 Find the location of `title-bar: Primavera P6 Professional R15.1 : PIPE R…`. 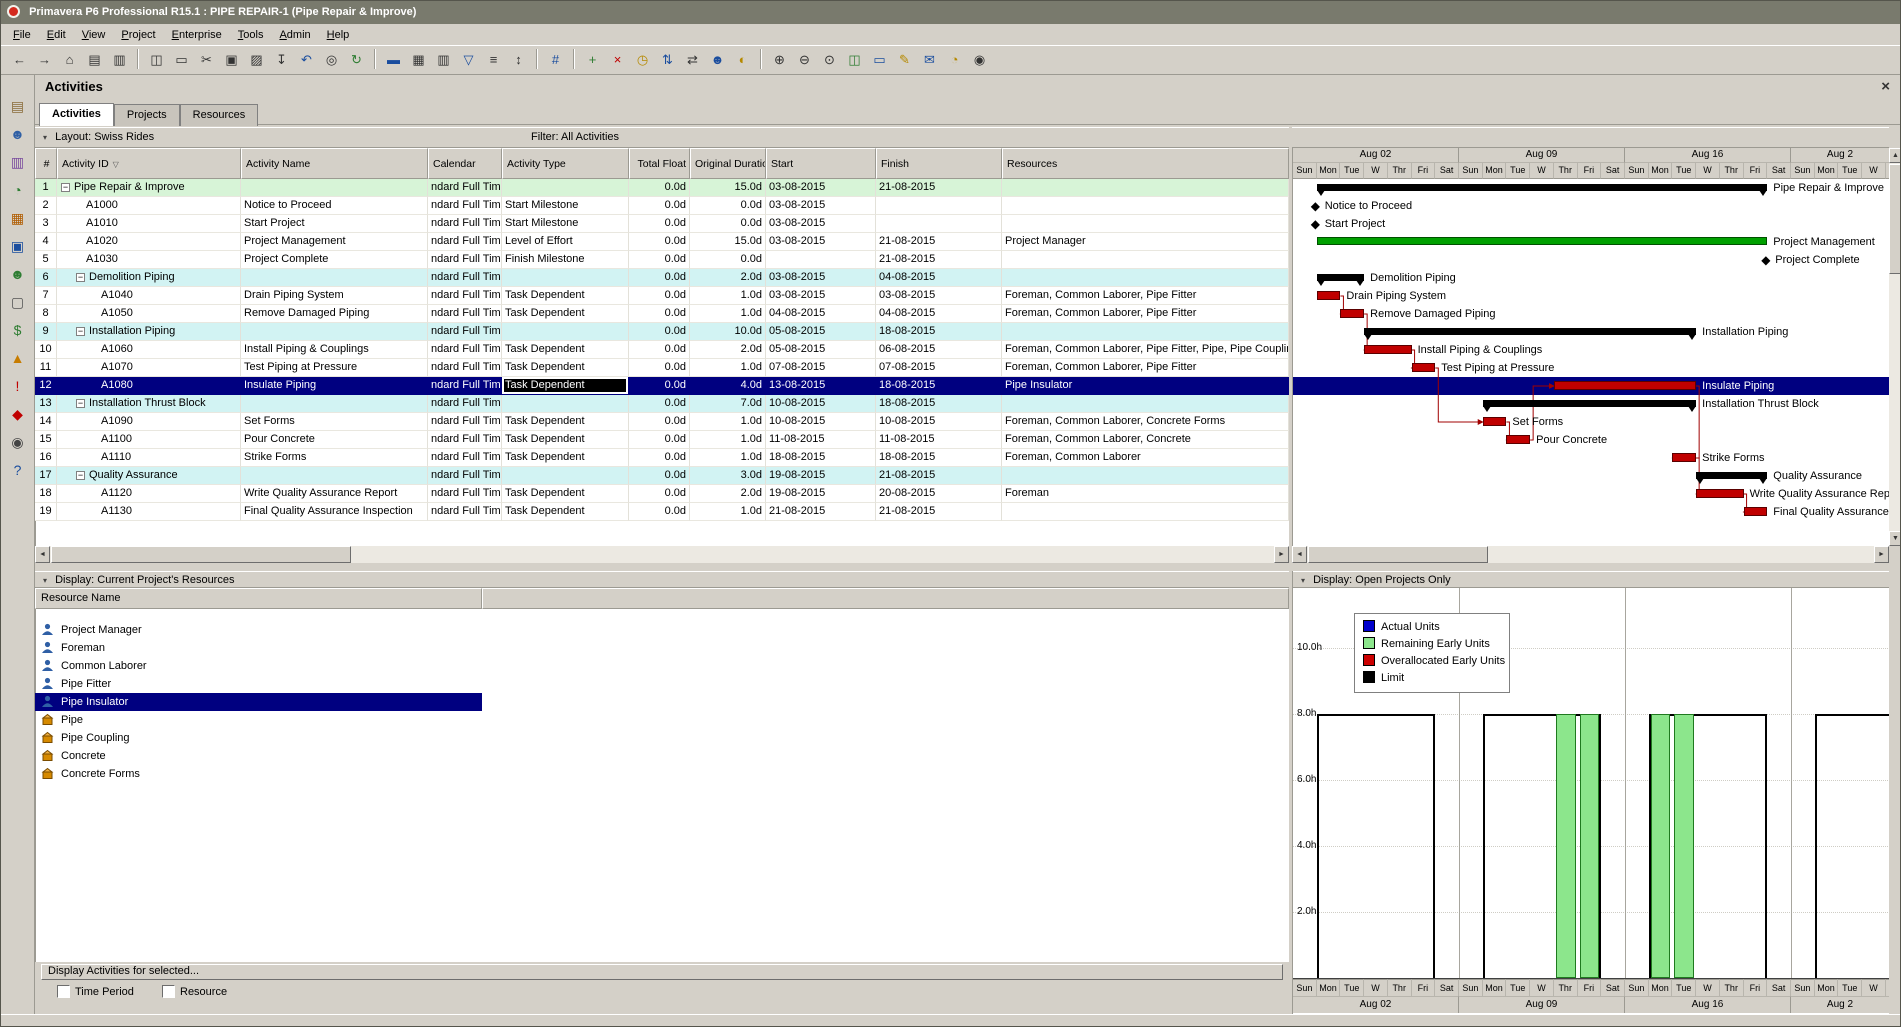

title-bar: Primavera P6 Professional R15.1 : PIPE R… is located at coordinates (950, 12).